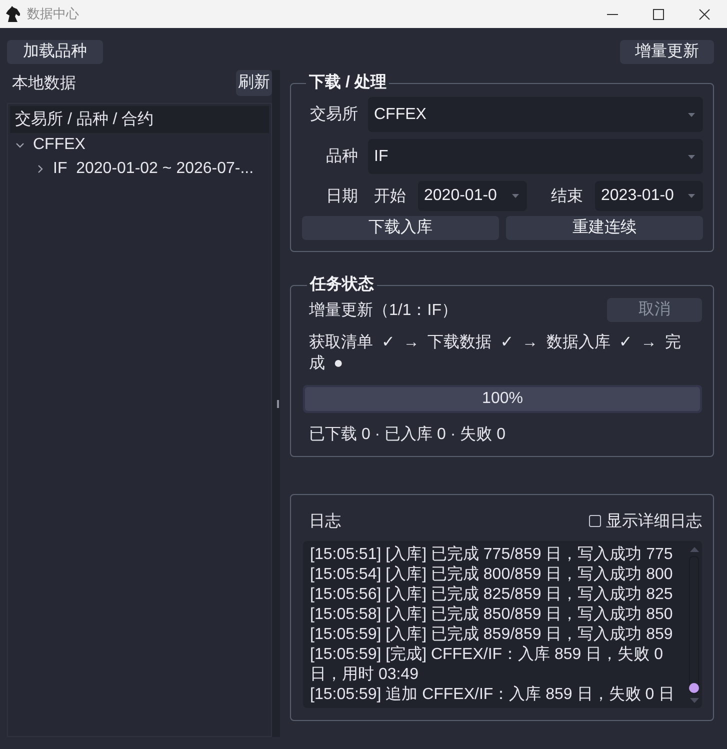 Image resolution: width=727 pixels, height=749 pixels. I want to click on group-title: 下载 / 处理, so click(348, 83).